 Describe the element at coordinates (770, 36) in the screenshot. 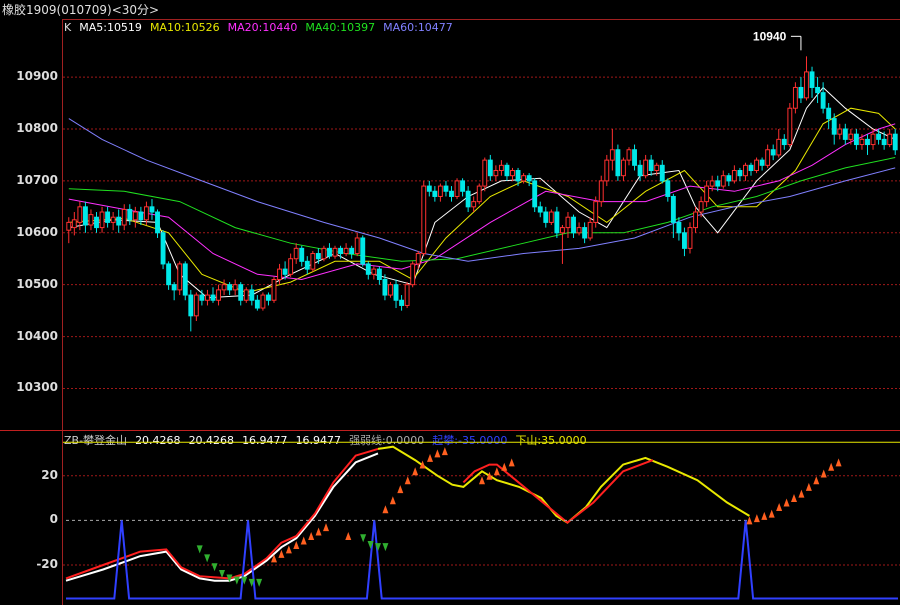

I see `high-price-label: 10940` at that location.